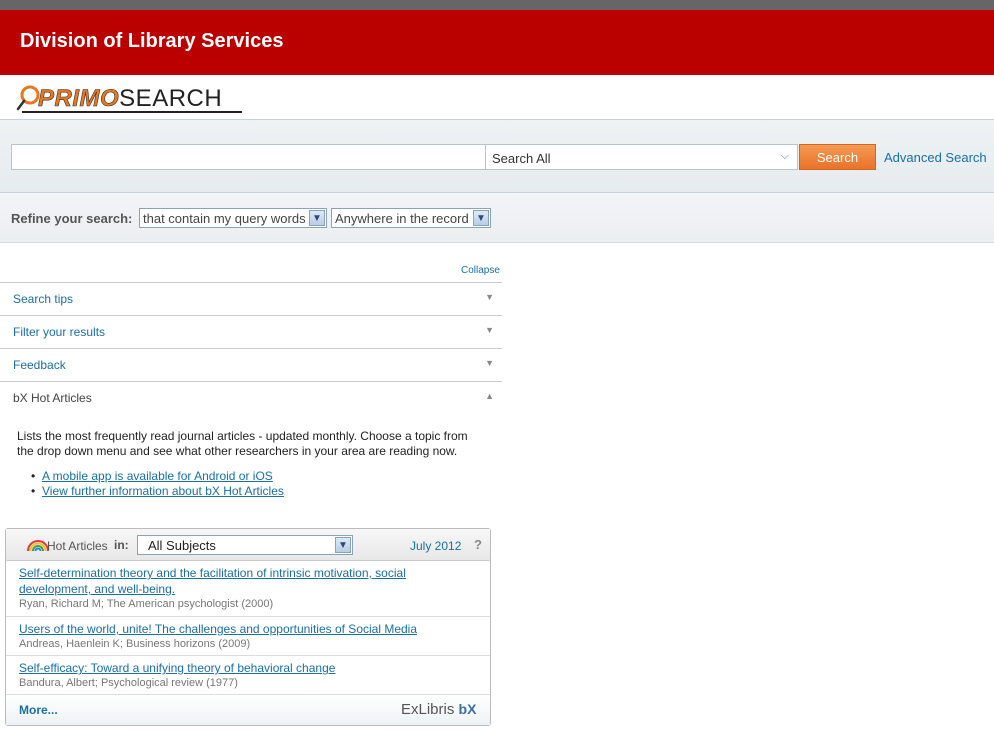 Image resolution: width=994 pixels, height=742 pixels. I want to click on advanced-search-link: Advanced Search, so click(935, 157).